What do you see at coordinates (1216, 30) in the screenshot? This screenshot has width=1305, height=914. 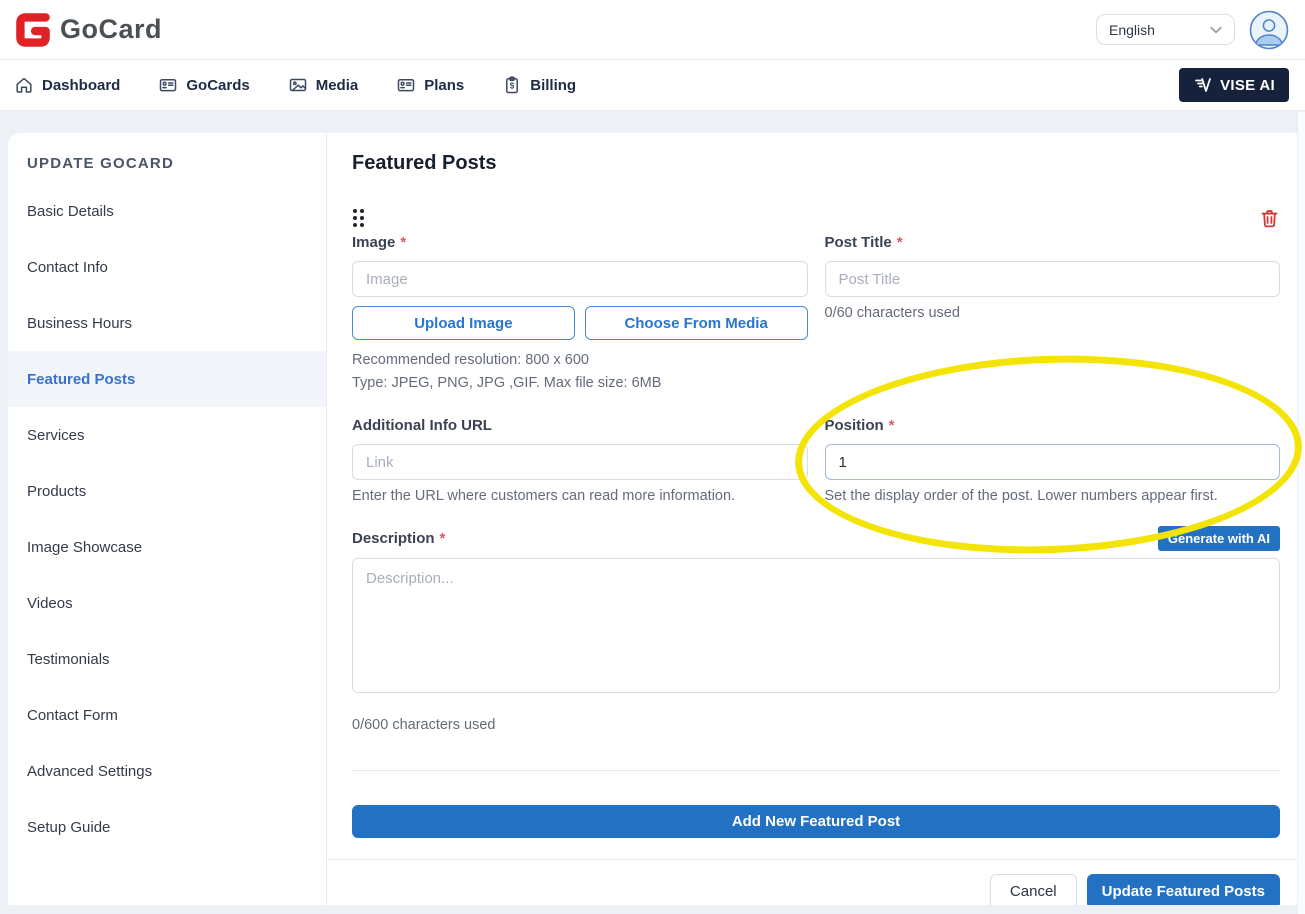 I see `chevron-down-icon` at bounding box center [1216, 30].